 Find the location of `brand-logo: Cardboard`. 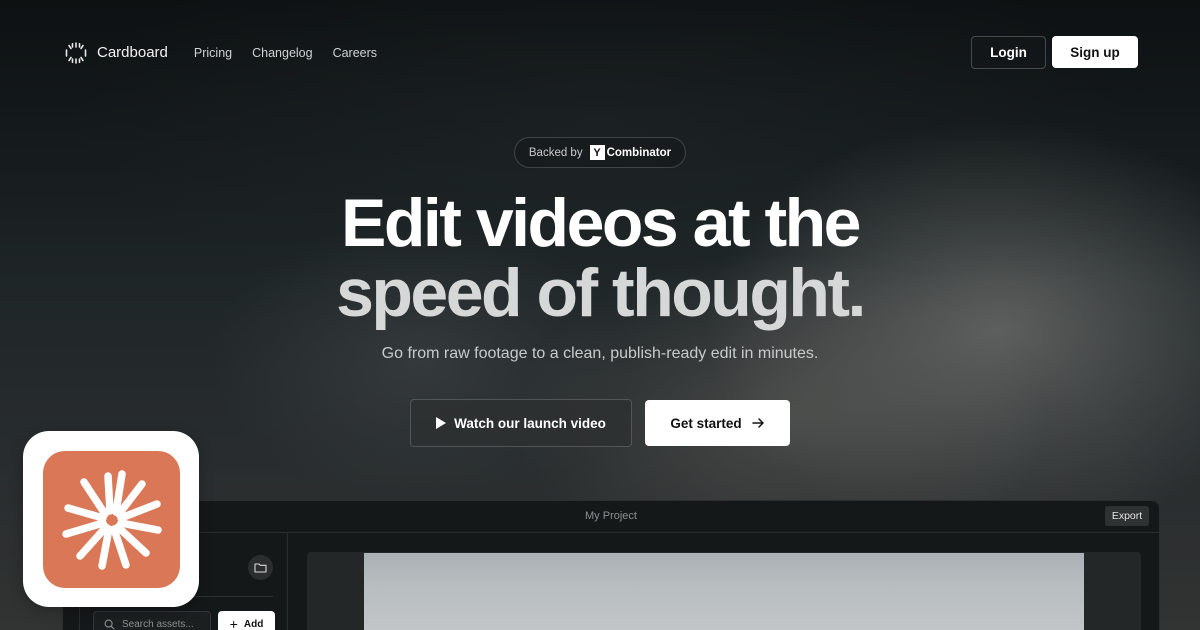

brand-logo: Cardboard is located at coordinates (116, 53).